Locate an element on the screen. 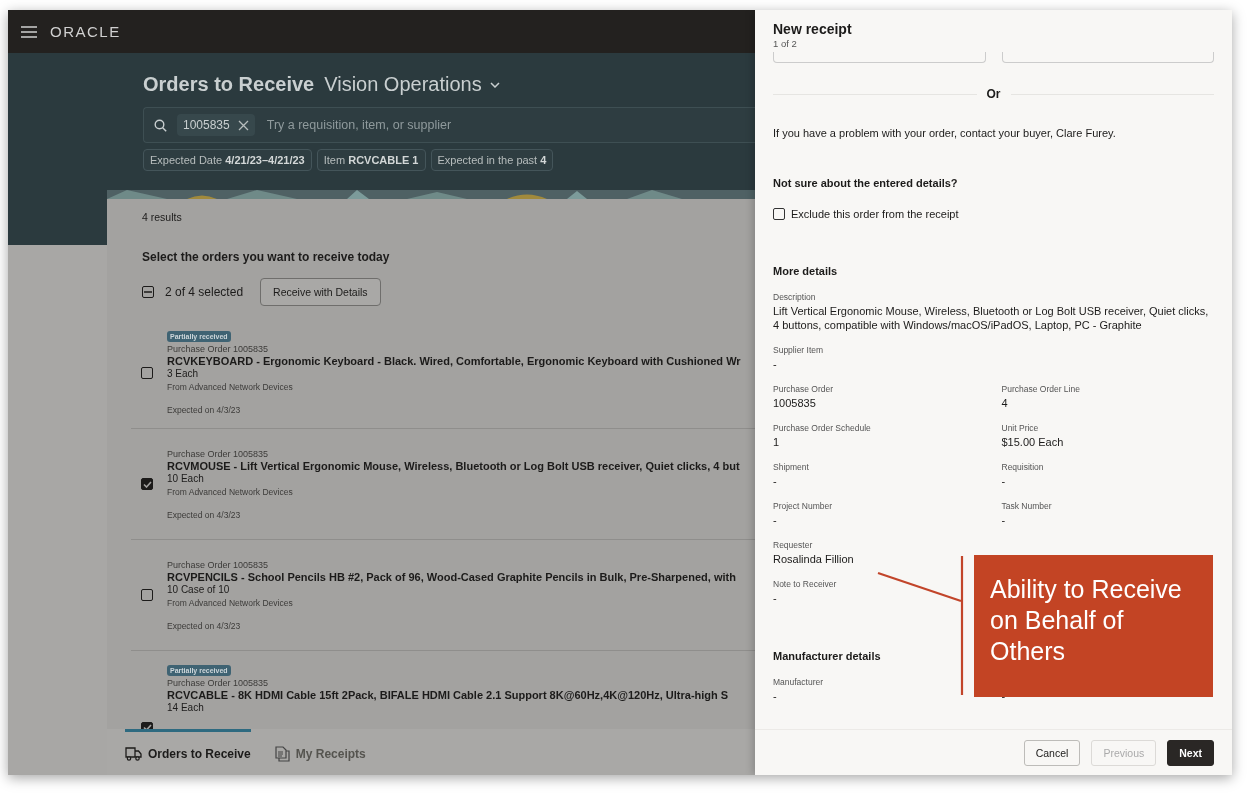 Image resolution: width=1256 pixels, height=802 pixels. field-label: Supplier Item is located at coordinates (798, 351).